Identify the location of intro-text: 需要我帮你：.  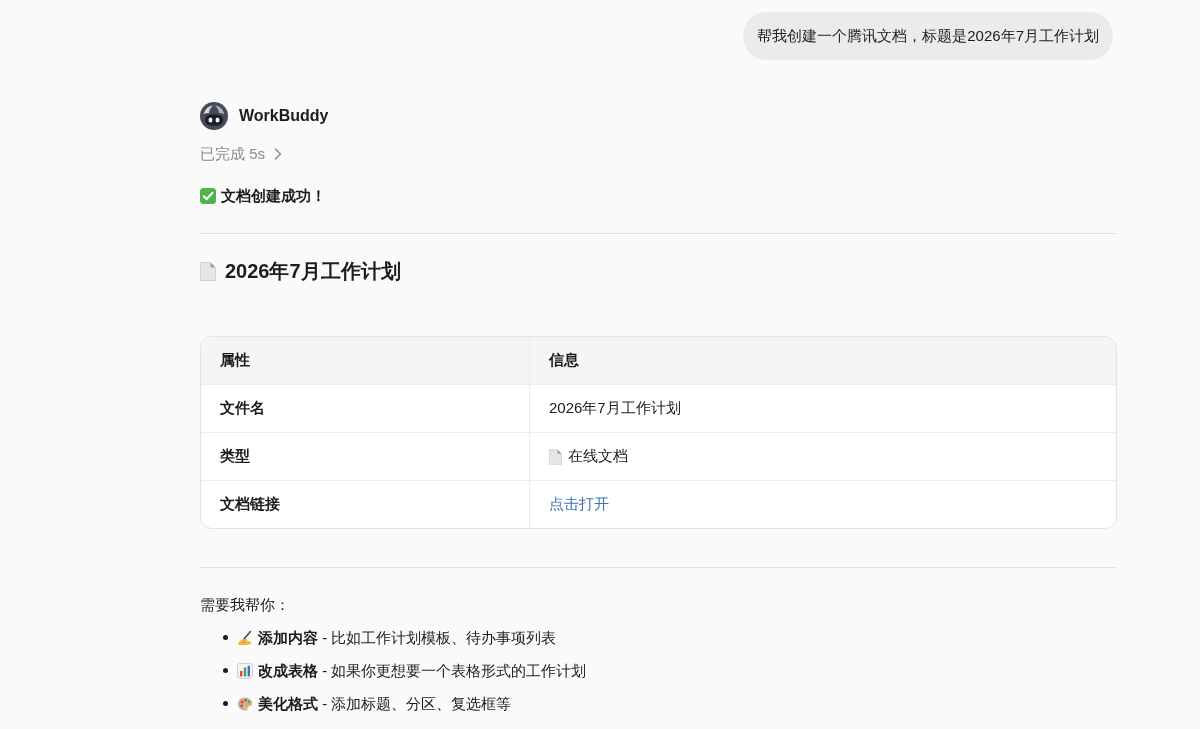
(245, 605).